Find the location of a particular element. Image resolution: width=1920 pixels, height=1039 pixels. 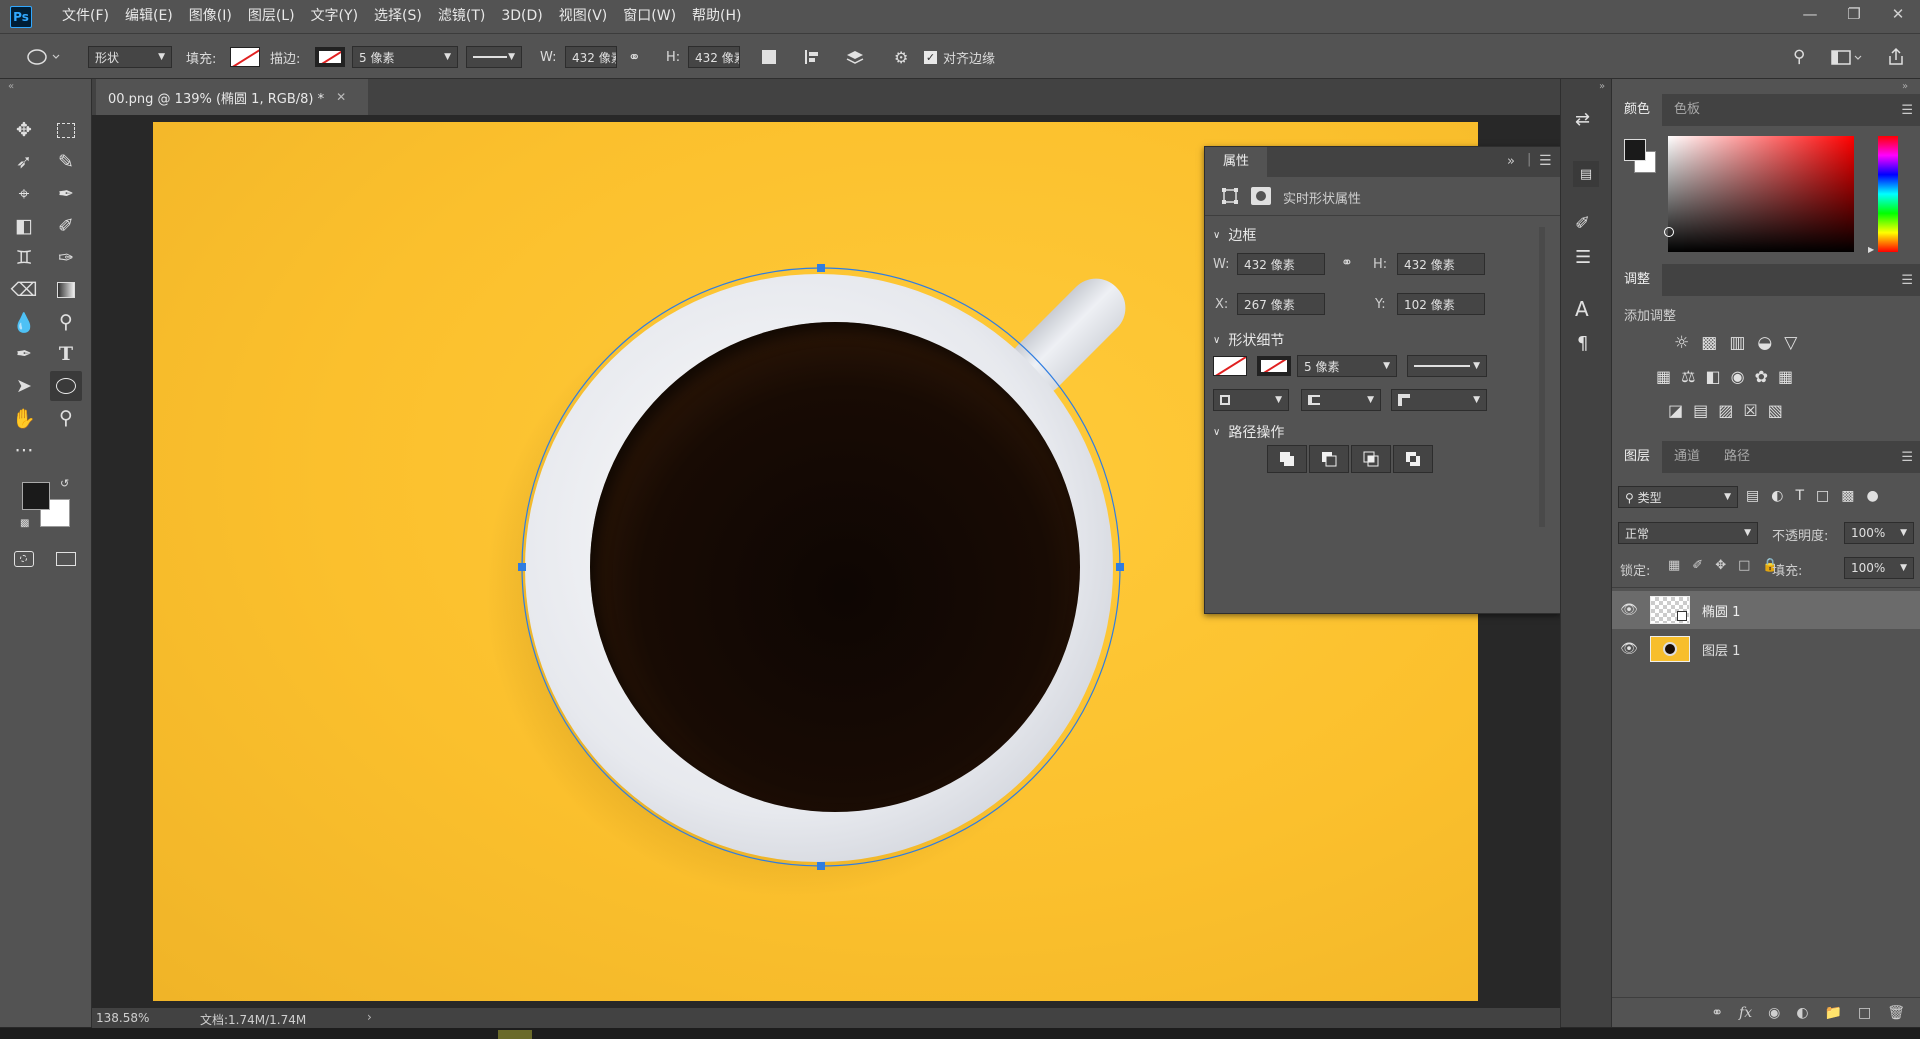

hue-slider-handle: ▶ is located at coordinates (1871, 249).